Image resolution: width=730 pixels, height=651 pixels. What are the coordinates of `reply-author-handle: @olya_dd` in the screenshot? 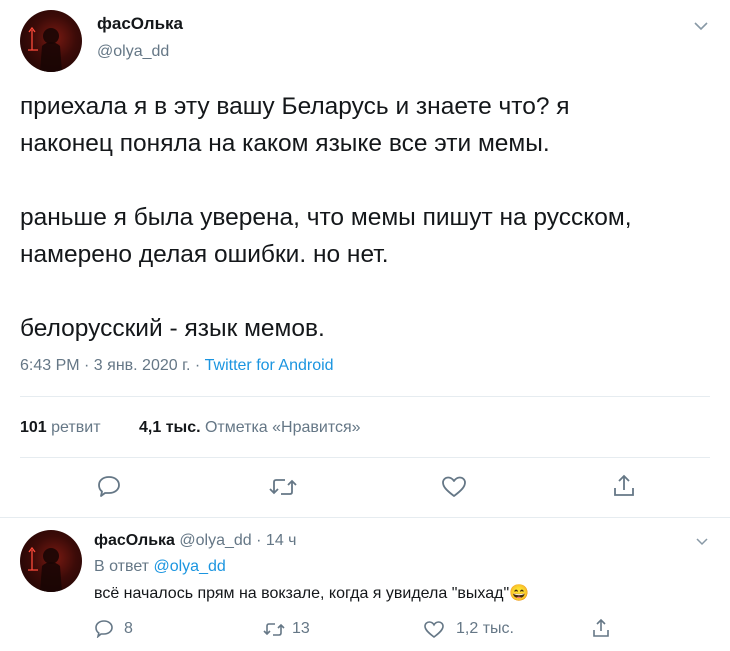 It's located at (215, 540).